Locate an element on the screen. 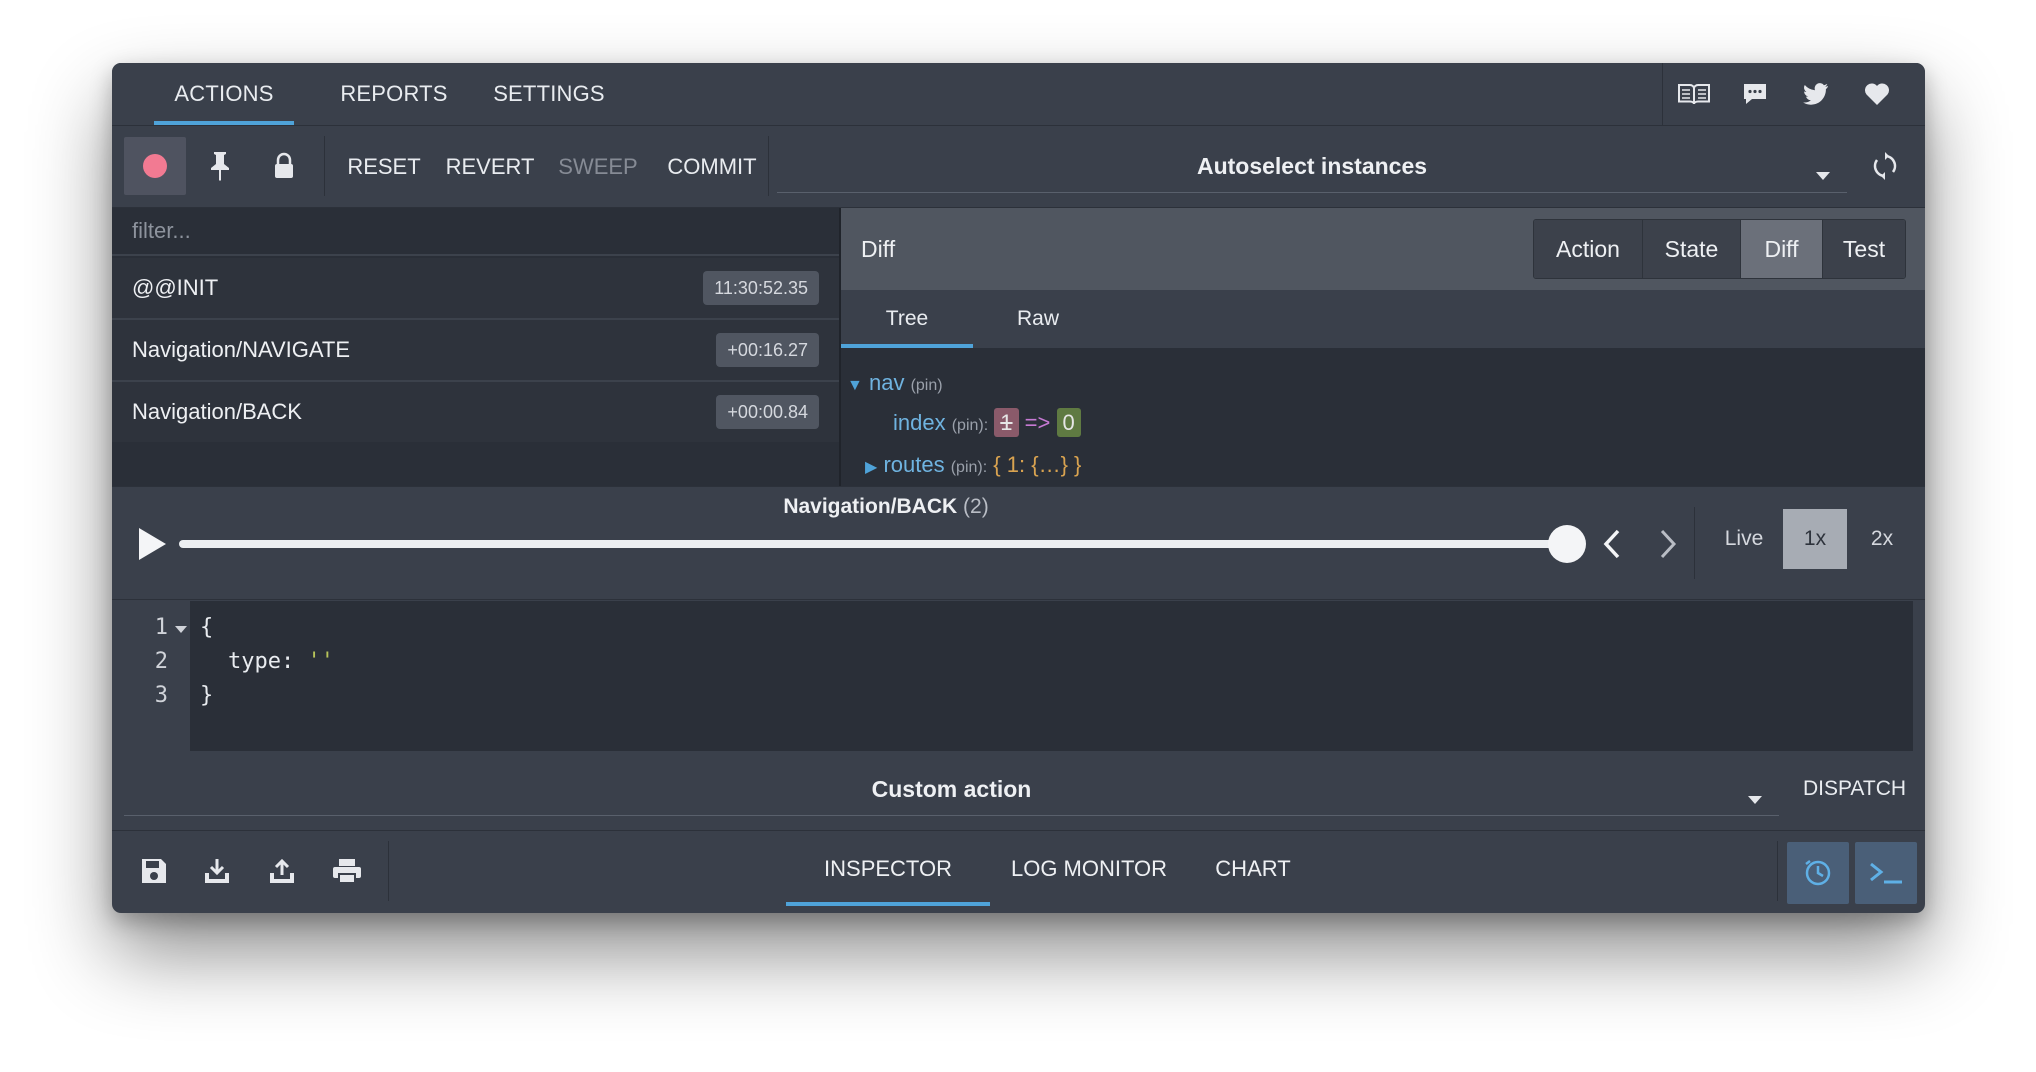 Image resolution: width=2036 pixels, height=1072 pixels. pin-link: (pin) is located at coordinates (927, 385).